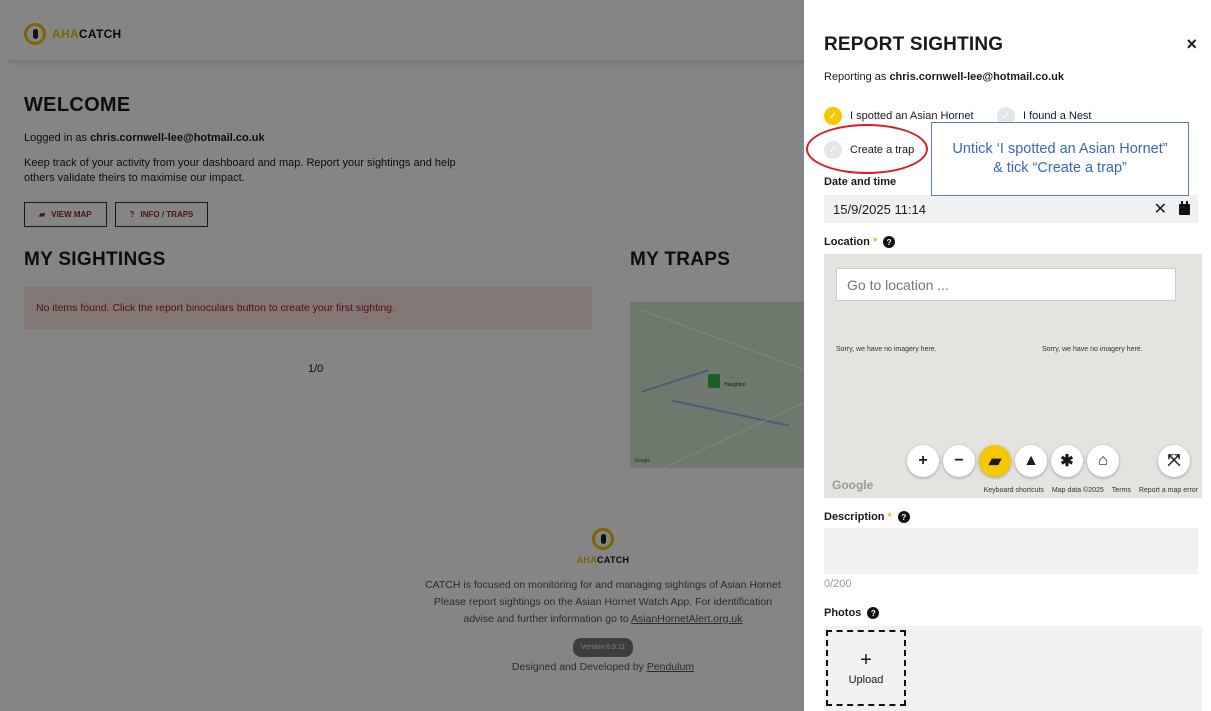  What do you see at coordinates (1031, 461) in the screenshot?
I see `terrain-icon: ▲` at bounding box center [1031, 461].